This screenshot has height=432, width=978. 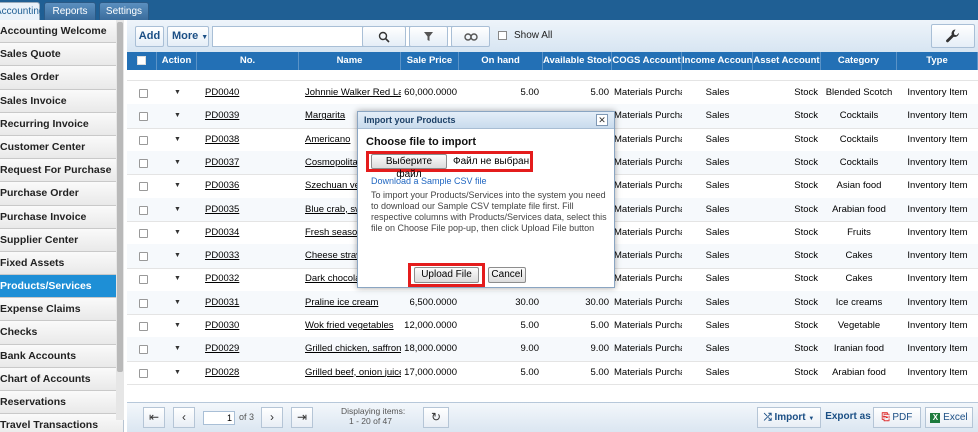 What do you see at coordinates (22, 11) in the screenshot?
I see `tab-accounting: Accounting` at bounding box center [22, 11].